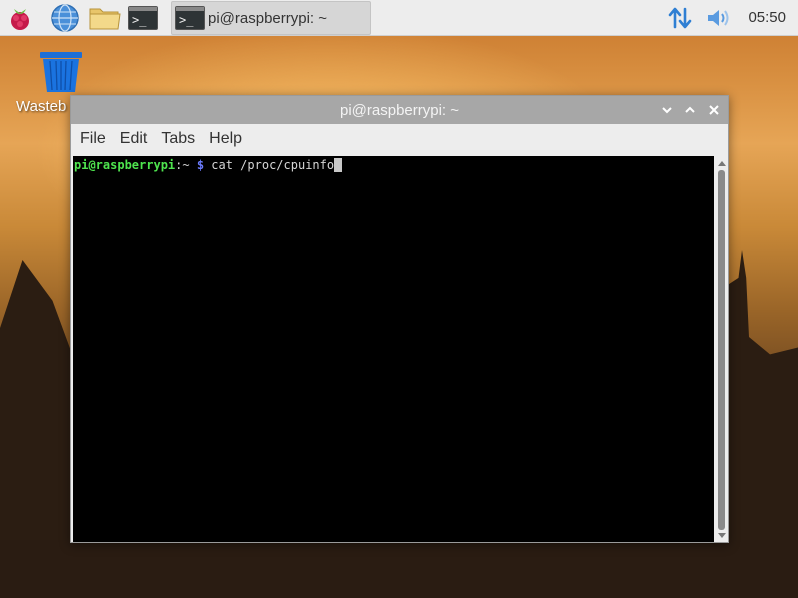  What do you see at coordinates (268, 18) in the screenshot?
I see `taskbar-window-title: pi@raspberrypi: ~` at bounding box center [268, 18].